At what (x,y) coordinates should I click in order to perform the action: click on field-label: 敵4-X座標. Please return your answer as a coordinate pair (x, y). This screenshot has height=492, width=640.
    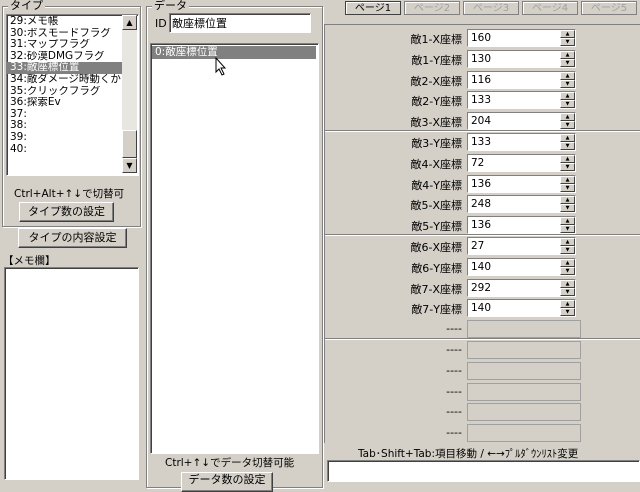
    Looking at the image, I should click on (436, 164).